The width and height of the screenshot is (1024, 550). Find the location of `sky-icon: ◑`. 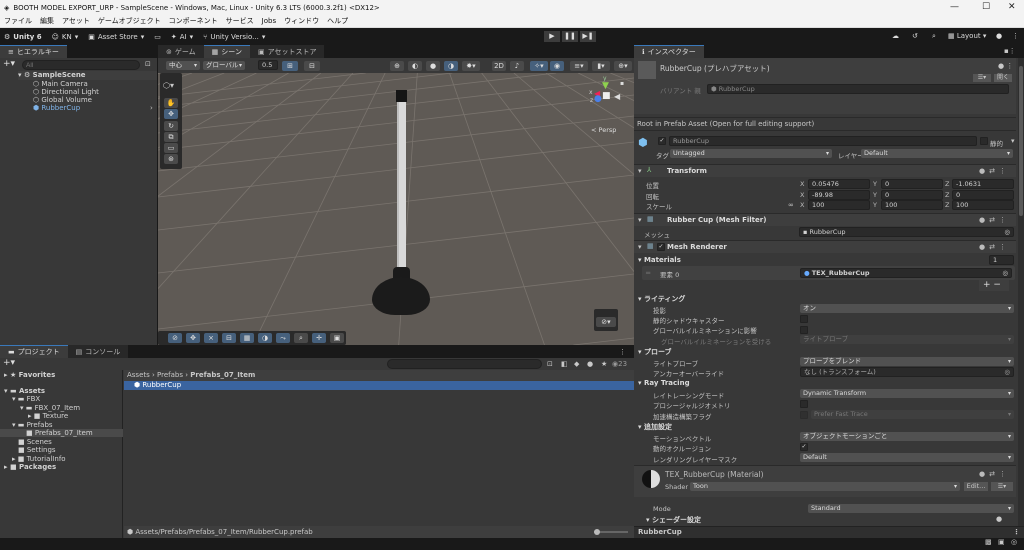

sky-icon: ◑ is located at coordinates (451, 66).